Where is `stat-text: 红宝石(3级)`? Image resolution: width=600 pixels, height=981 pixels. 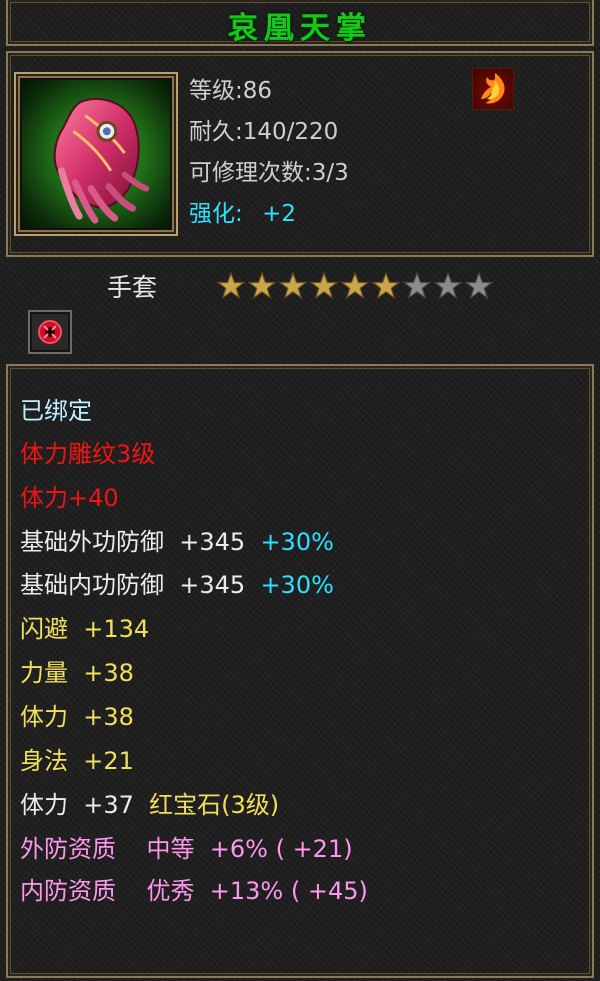
stat-text: 红宝石(3级) is located at coordinates (206, 805).